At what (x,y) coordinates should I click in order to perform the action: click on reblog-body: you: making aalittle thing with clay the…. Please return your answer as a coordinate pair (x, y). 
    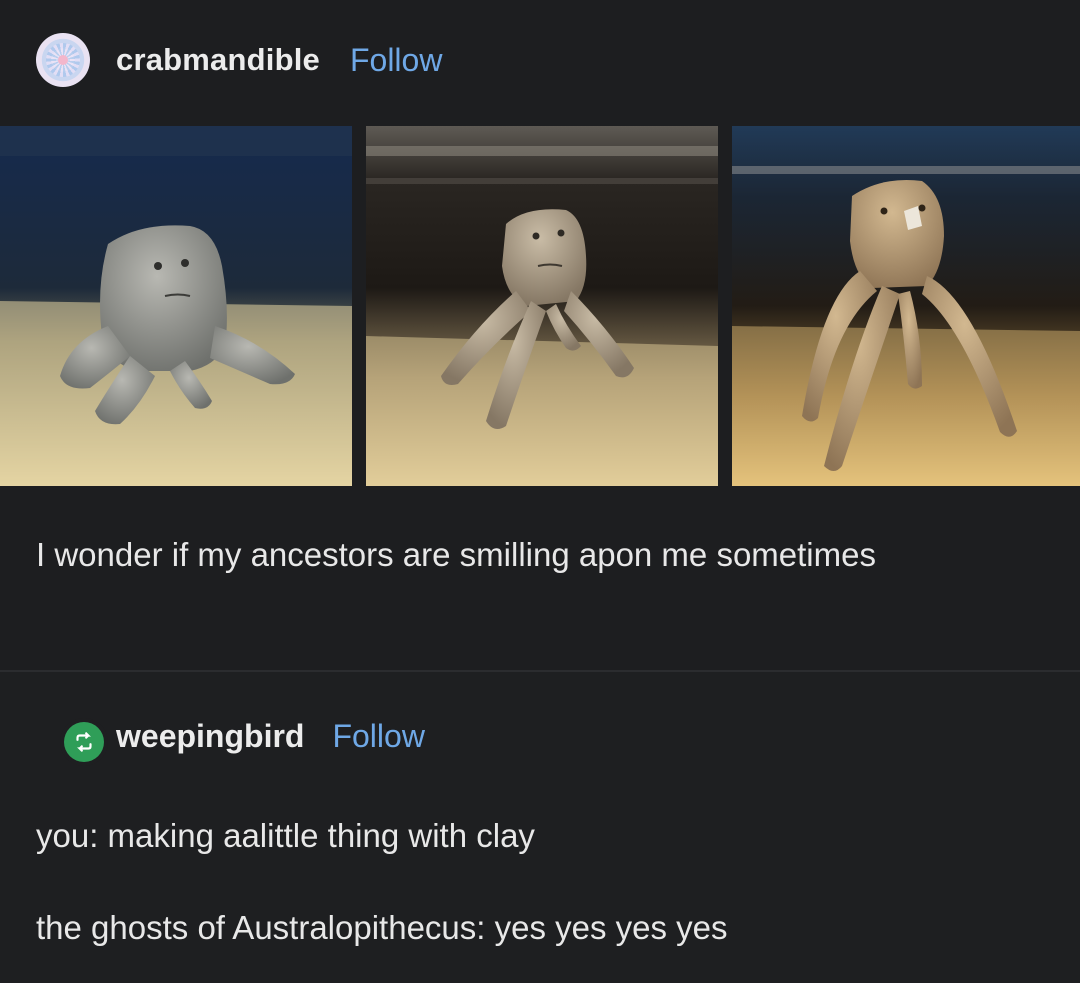
    Looking at the image, I should click on (536, 882).